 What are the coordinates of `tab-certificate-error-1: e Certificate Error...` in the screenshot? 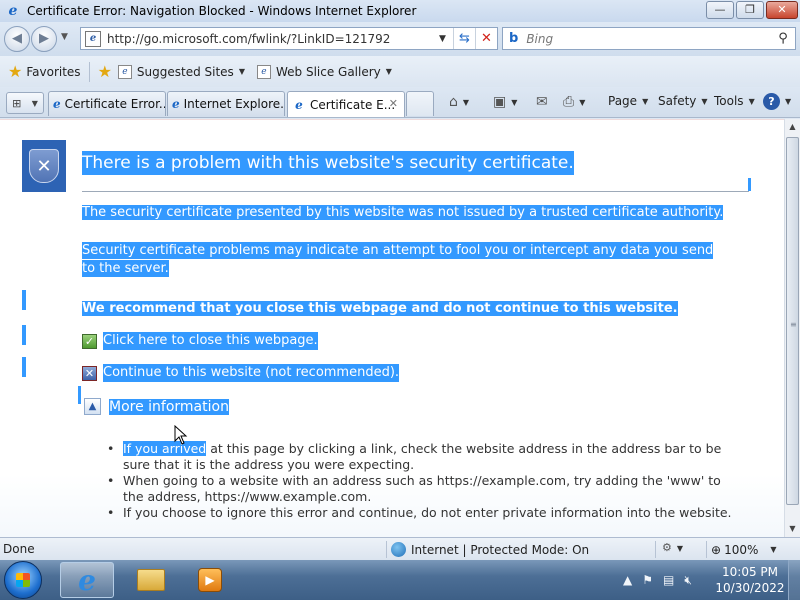 It's located at (107, 103).